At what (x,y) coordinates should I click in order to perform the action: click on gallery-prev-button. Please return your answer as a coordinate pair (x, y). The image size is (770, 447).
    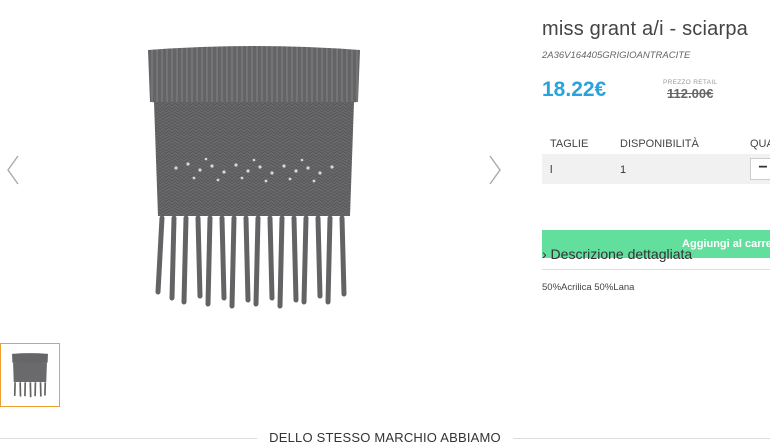
    Looking at the image, I should click on (13, 170).